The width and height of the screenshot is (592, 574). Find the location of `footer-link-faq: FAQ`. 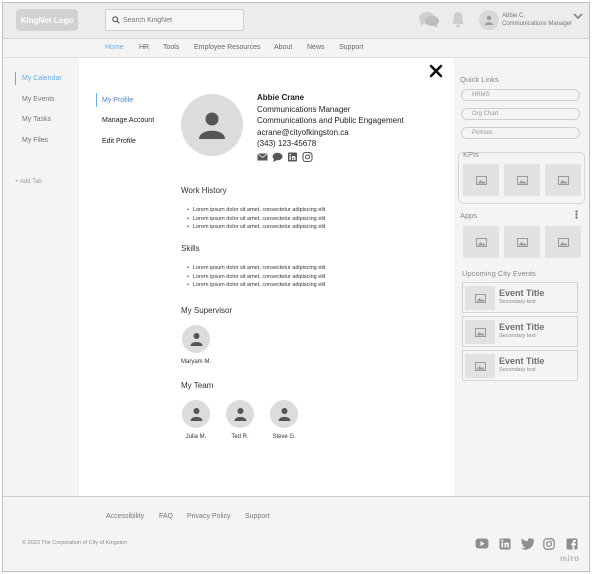

footer-link-faq: FAQ is located at coordinates (166, 516).